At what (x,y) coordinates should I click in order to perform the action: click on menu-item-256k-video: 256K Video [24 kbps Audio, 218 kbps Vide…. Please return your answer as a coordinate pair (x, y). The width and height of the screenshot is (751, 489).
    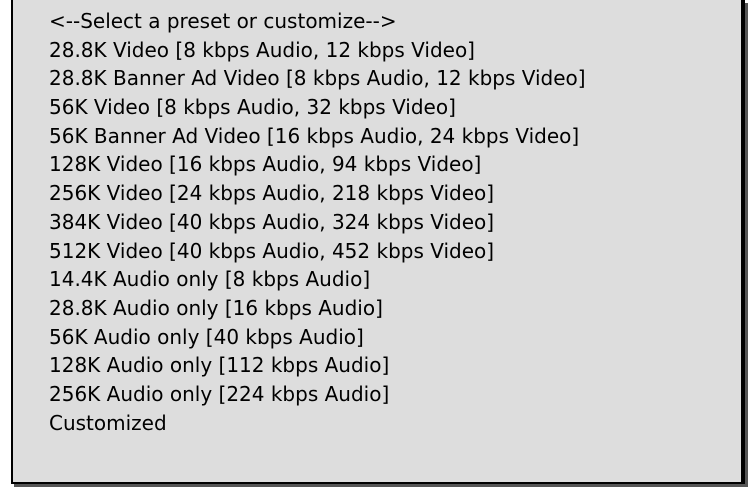
    Looking at the image, I should click on (377, 193).